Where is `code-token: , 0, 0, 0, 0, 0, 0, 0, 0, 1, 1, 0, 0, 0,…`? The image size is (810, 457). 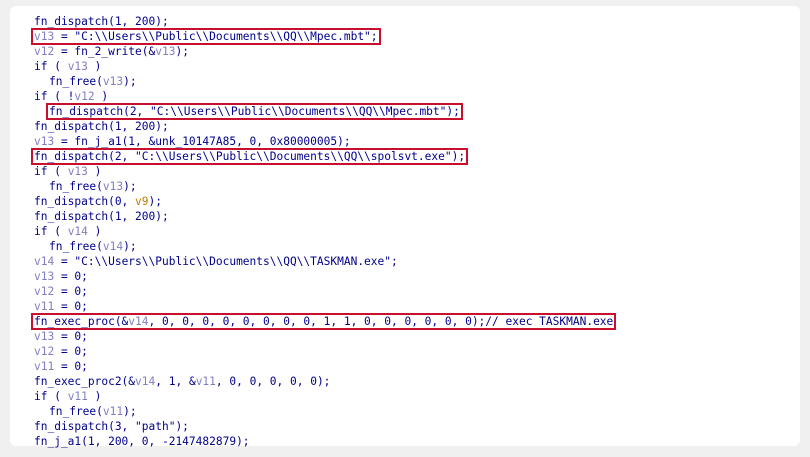 code-token: , 0, 0, 0, 0, 0, 0, 0, 0, 1, 1, 0, 0, 0,… is located at coordinates (317, 321).